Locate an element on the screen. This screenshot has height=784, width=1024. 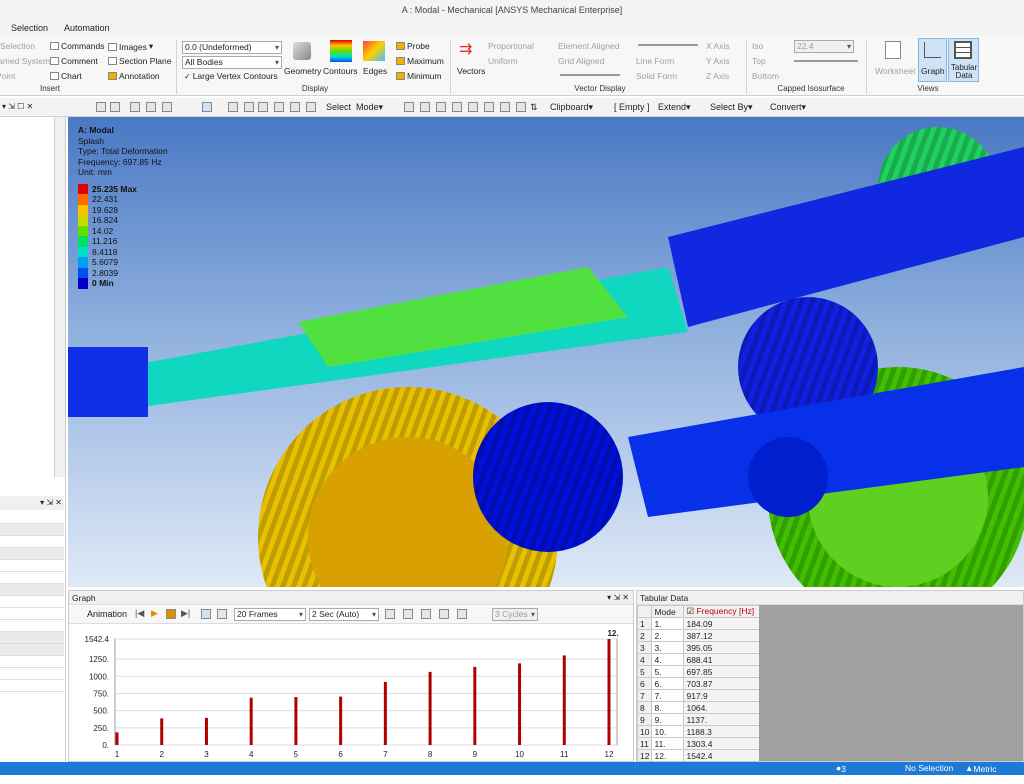
worksheet-button: Worksheet is located at coordinates (895, 71).